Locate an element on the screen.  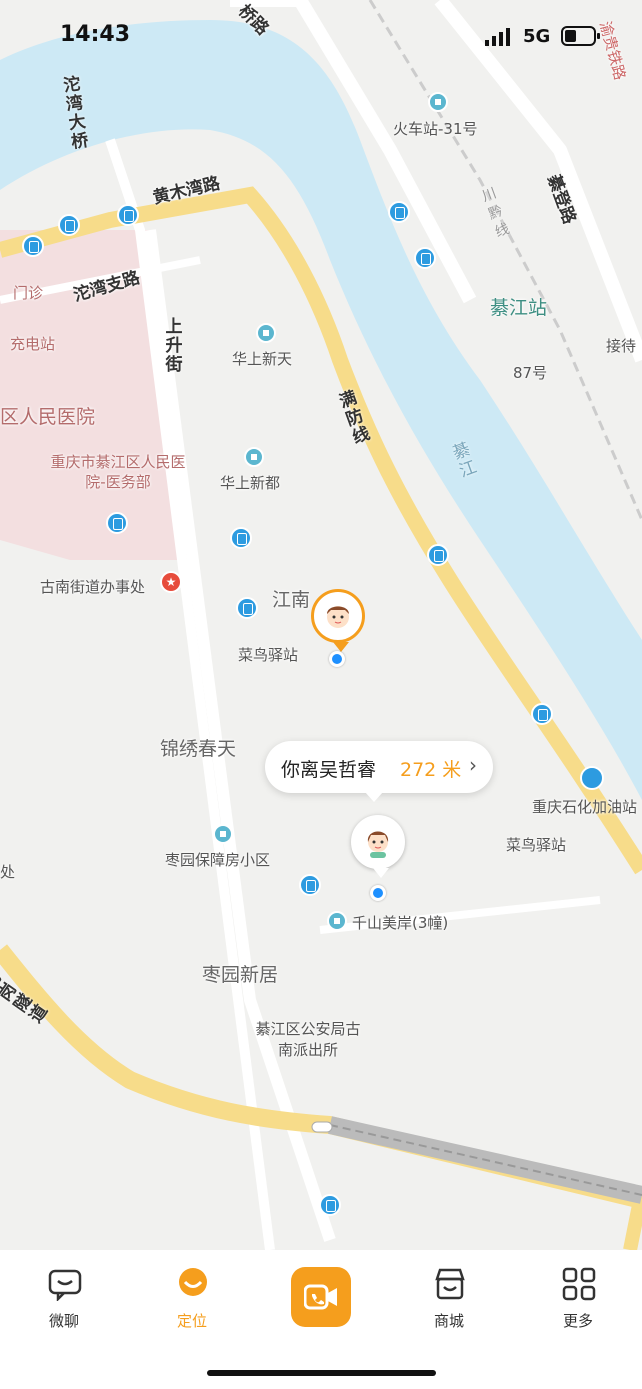
place-jiedai: 接待 is located at coordinates (621, 346).